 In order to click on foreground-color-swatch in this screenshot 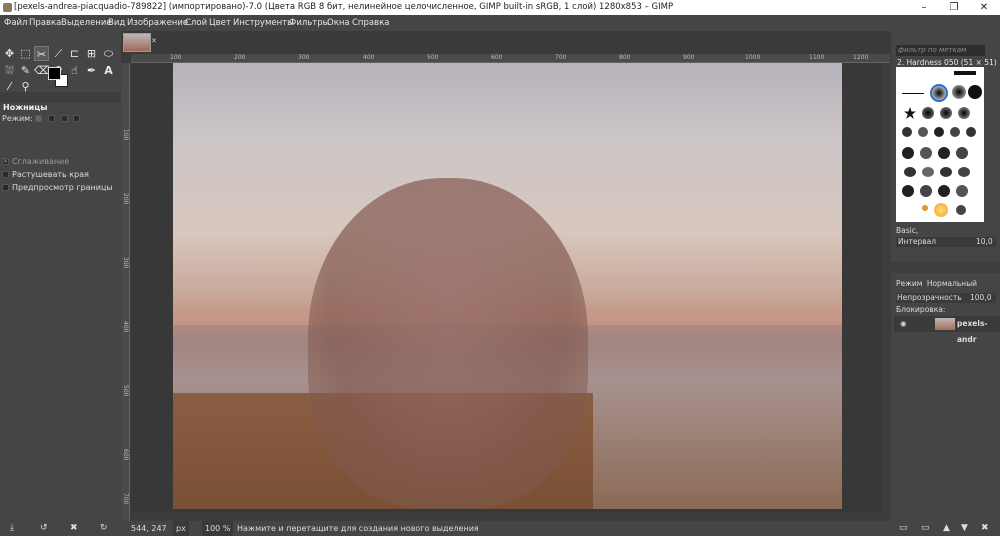, I will do `click(54, 73)`.